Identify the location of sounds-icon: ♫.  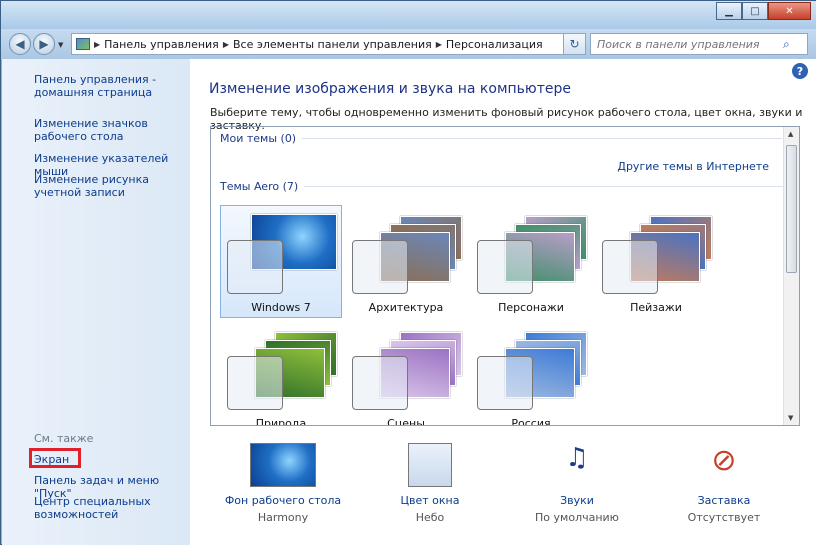
(577, 458).